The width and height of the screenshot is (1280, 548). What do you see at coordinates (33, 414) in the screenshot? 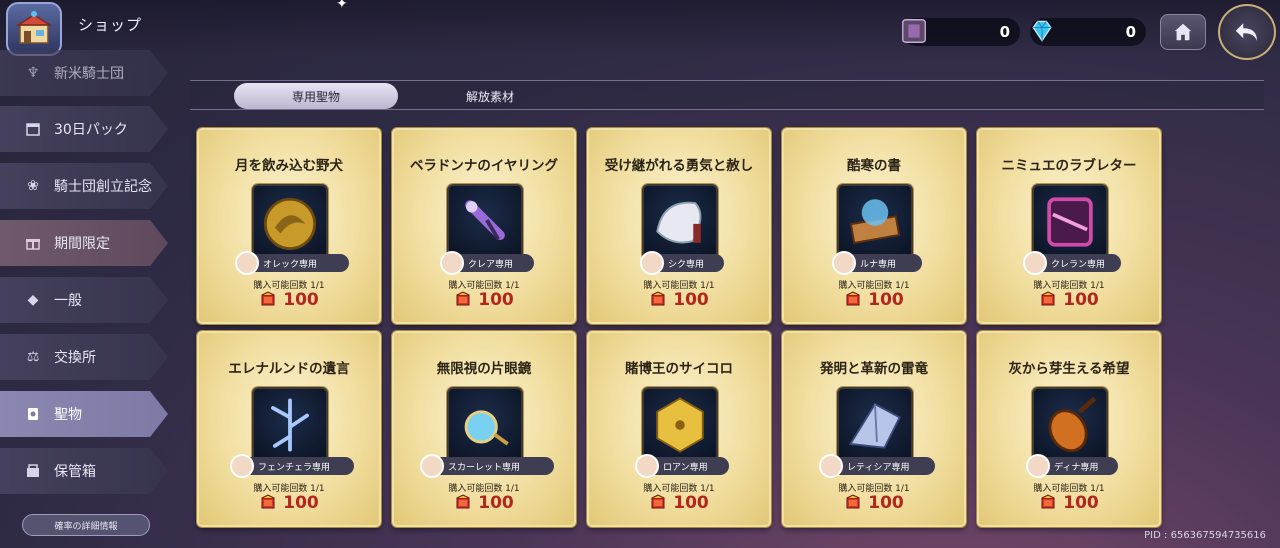
I see `relic-icon` at bounding box center [33, 414].